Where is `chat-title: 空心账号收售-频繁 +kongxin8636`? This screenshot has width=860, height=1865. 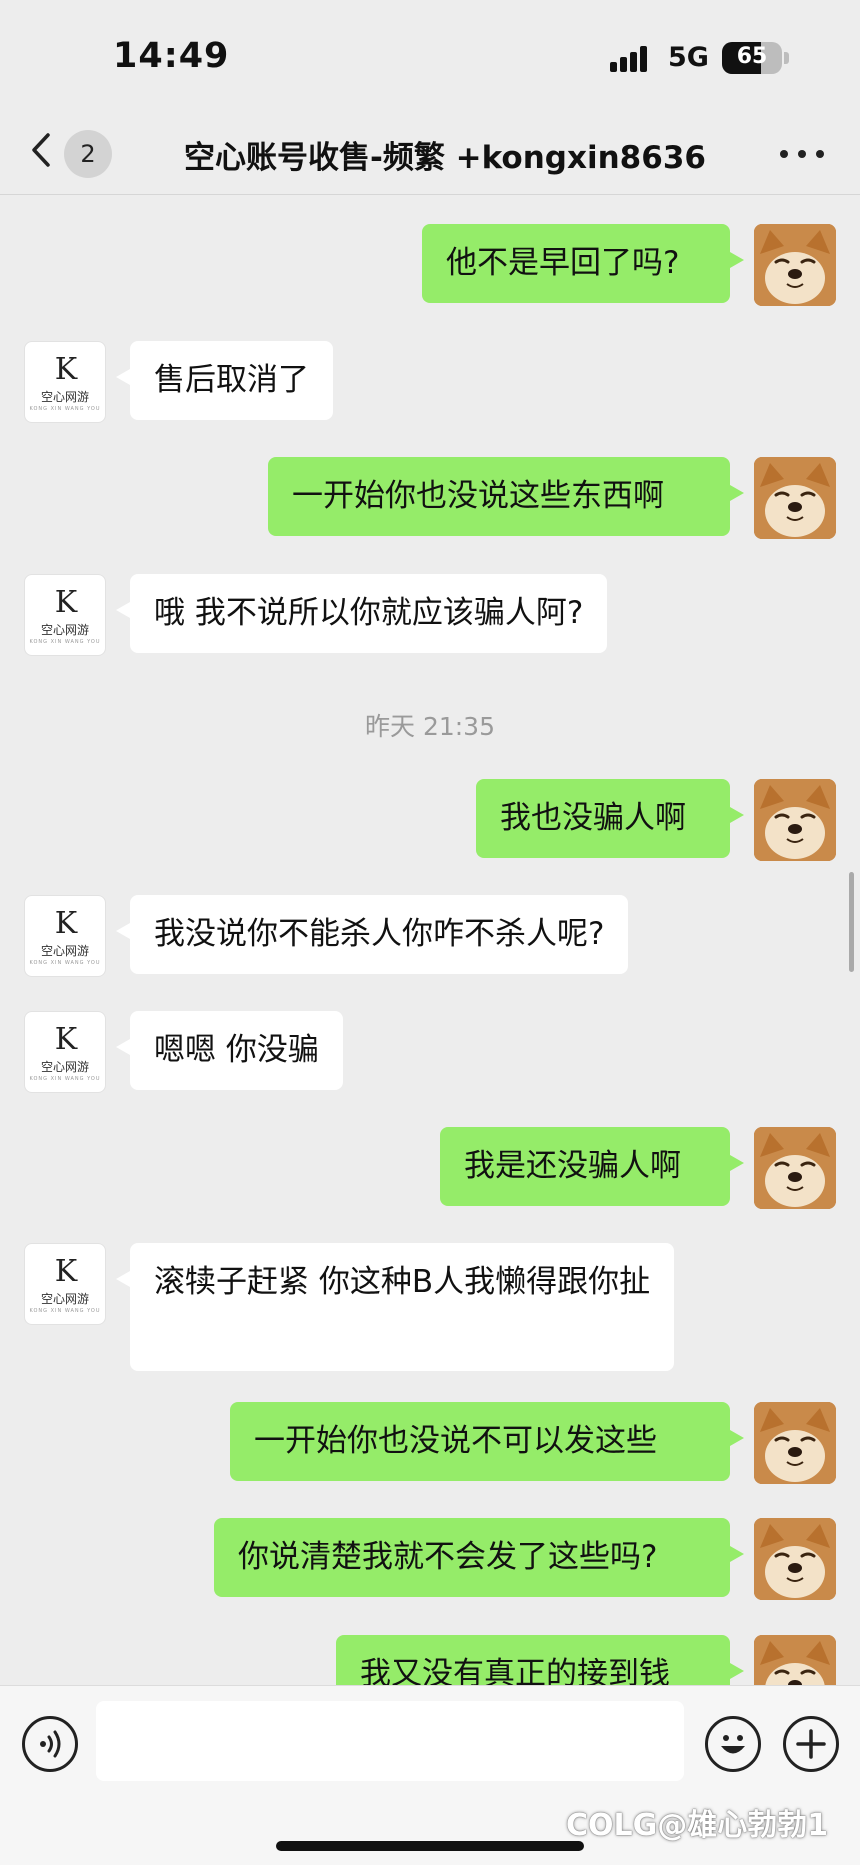 chat-title: 空心账号收售-频繁 +kongxin8636 is located at coordinates (445, 158).